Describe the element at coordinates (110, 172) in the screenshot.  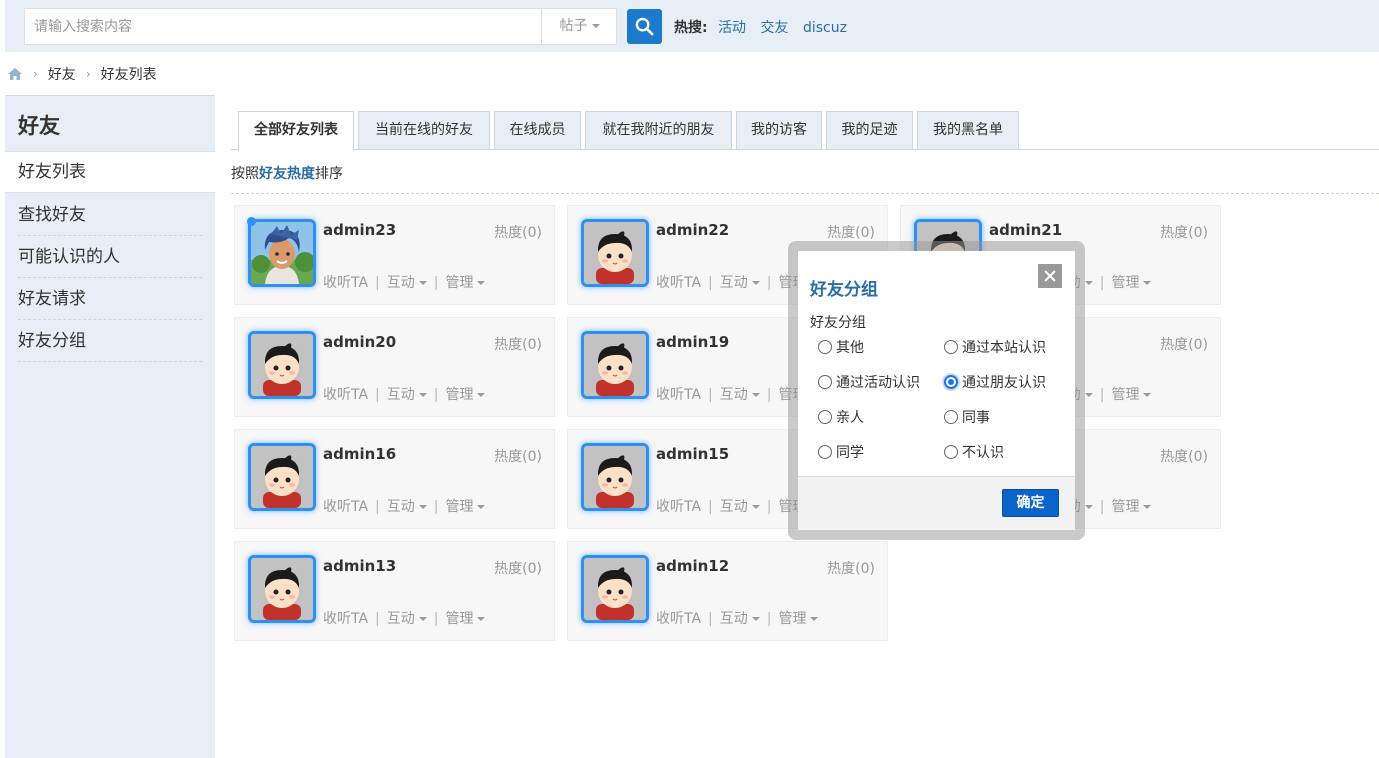
I see `sidebar-item-friend-list: 好友列表` at that location.